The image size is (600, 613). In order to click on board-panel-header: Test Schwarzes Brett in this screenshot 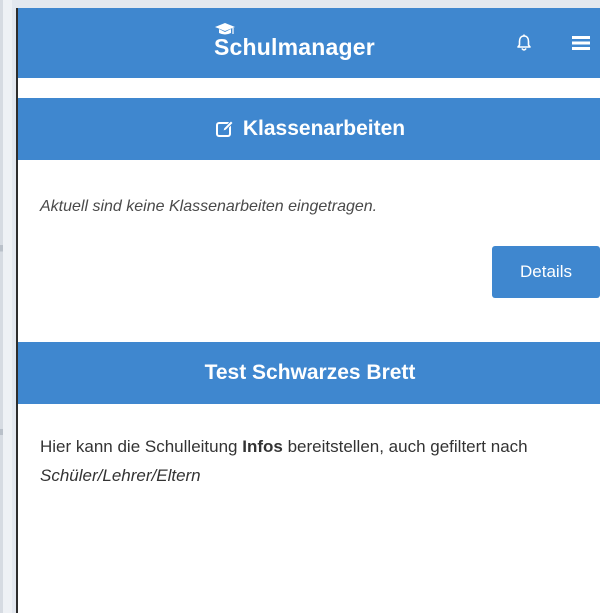, I will do `click(309, 373)`.